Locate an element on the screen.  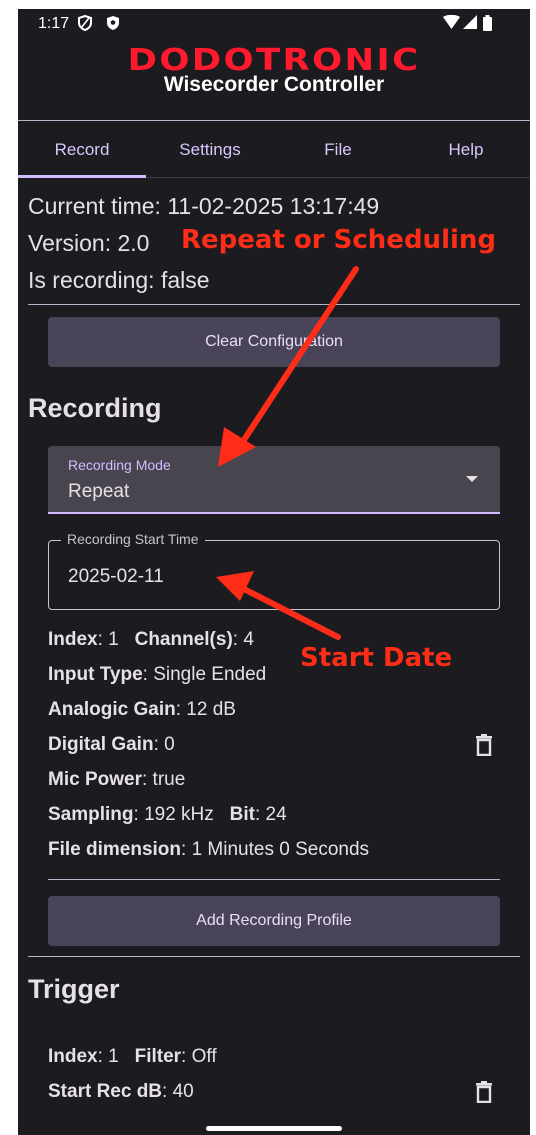
arrow-to-recording-mode is located at coordinates (297, 359).